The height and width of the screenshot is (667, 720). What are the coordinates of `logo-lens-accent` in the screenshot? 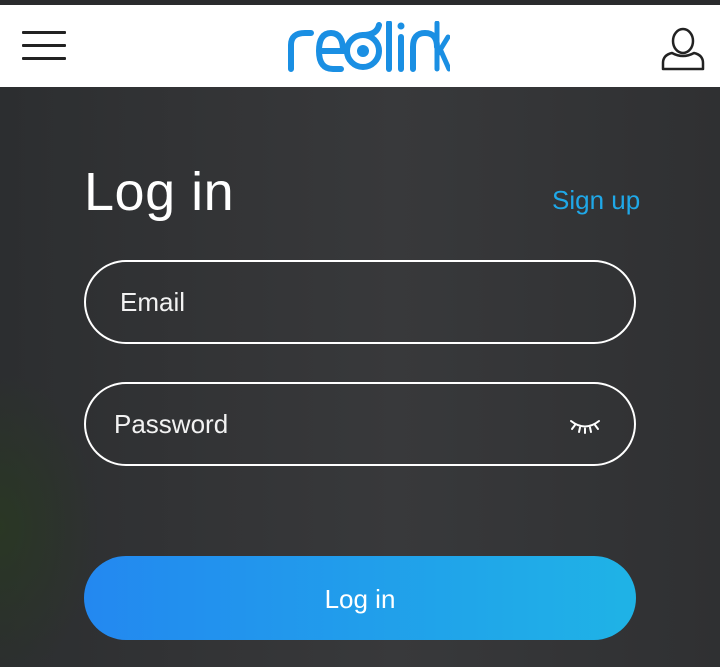 It's located at (371, 30).